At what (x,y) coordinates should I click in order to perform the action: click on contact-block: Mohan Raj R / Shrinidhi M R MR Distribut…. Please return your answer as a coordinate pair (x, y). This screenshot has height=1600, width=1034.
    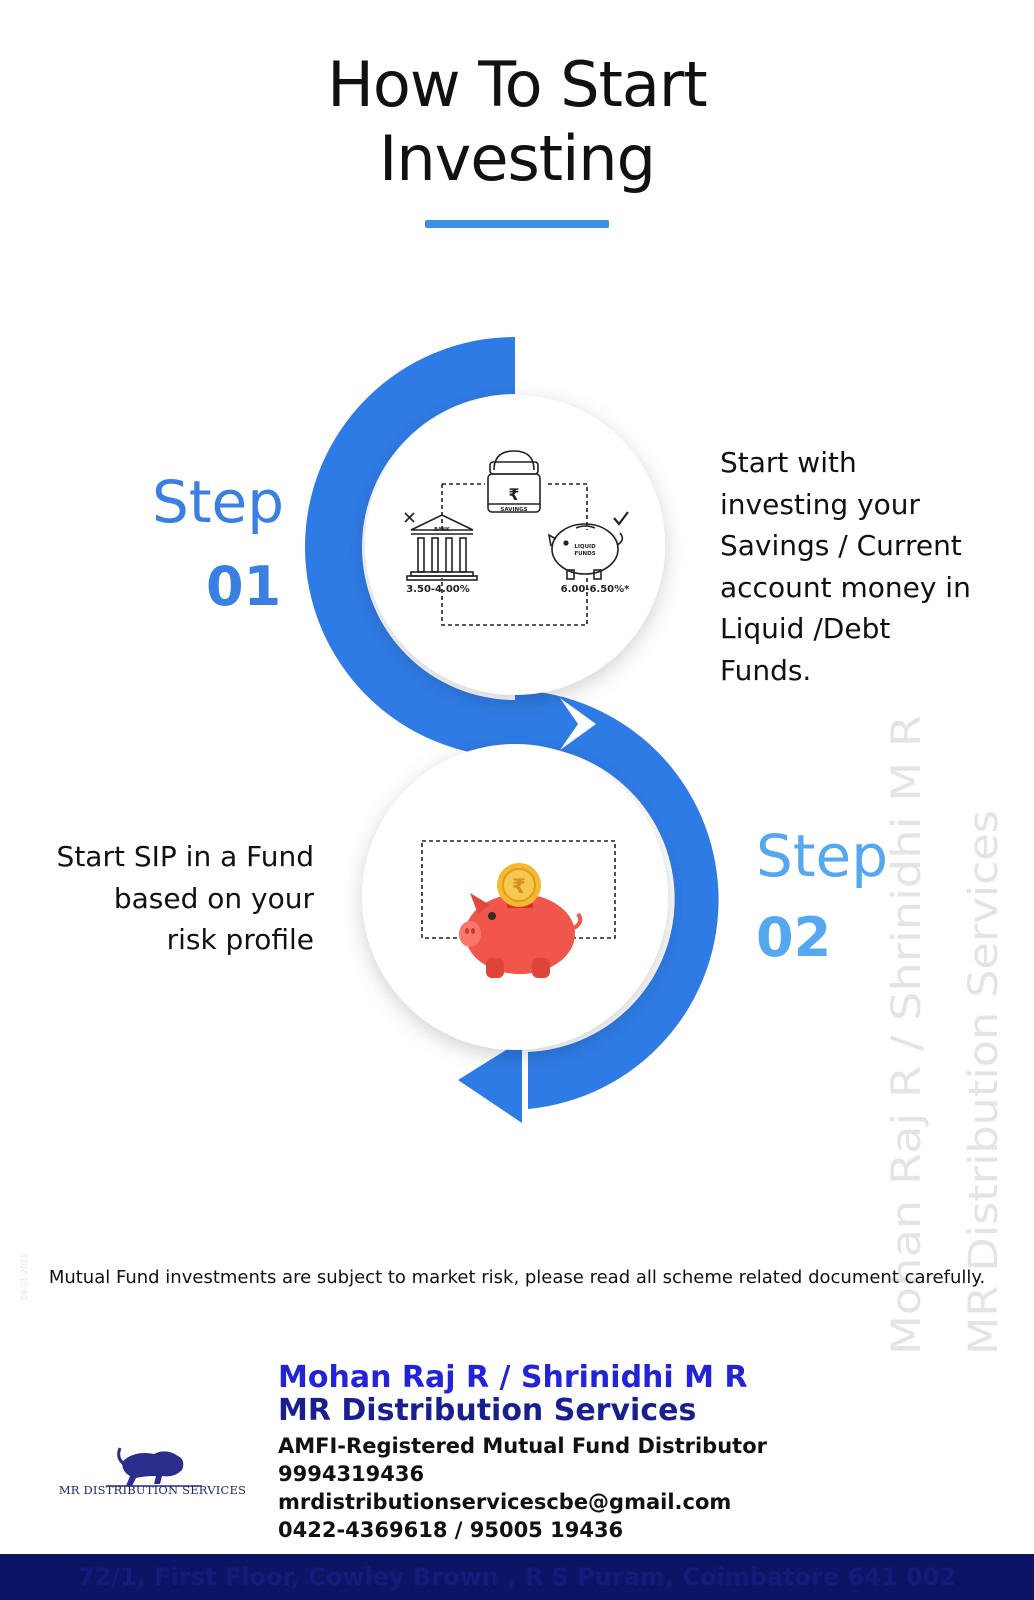
    Looking at the image, I should click on (522, 1452).